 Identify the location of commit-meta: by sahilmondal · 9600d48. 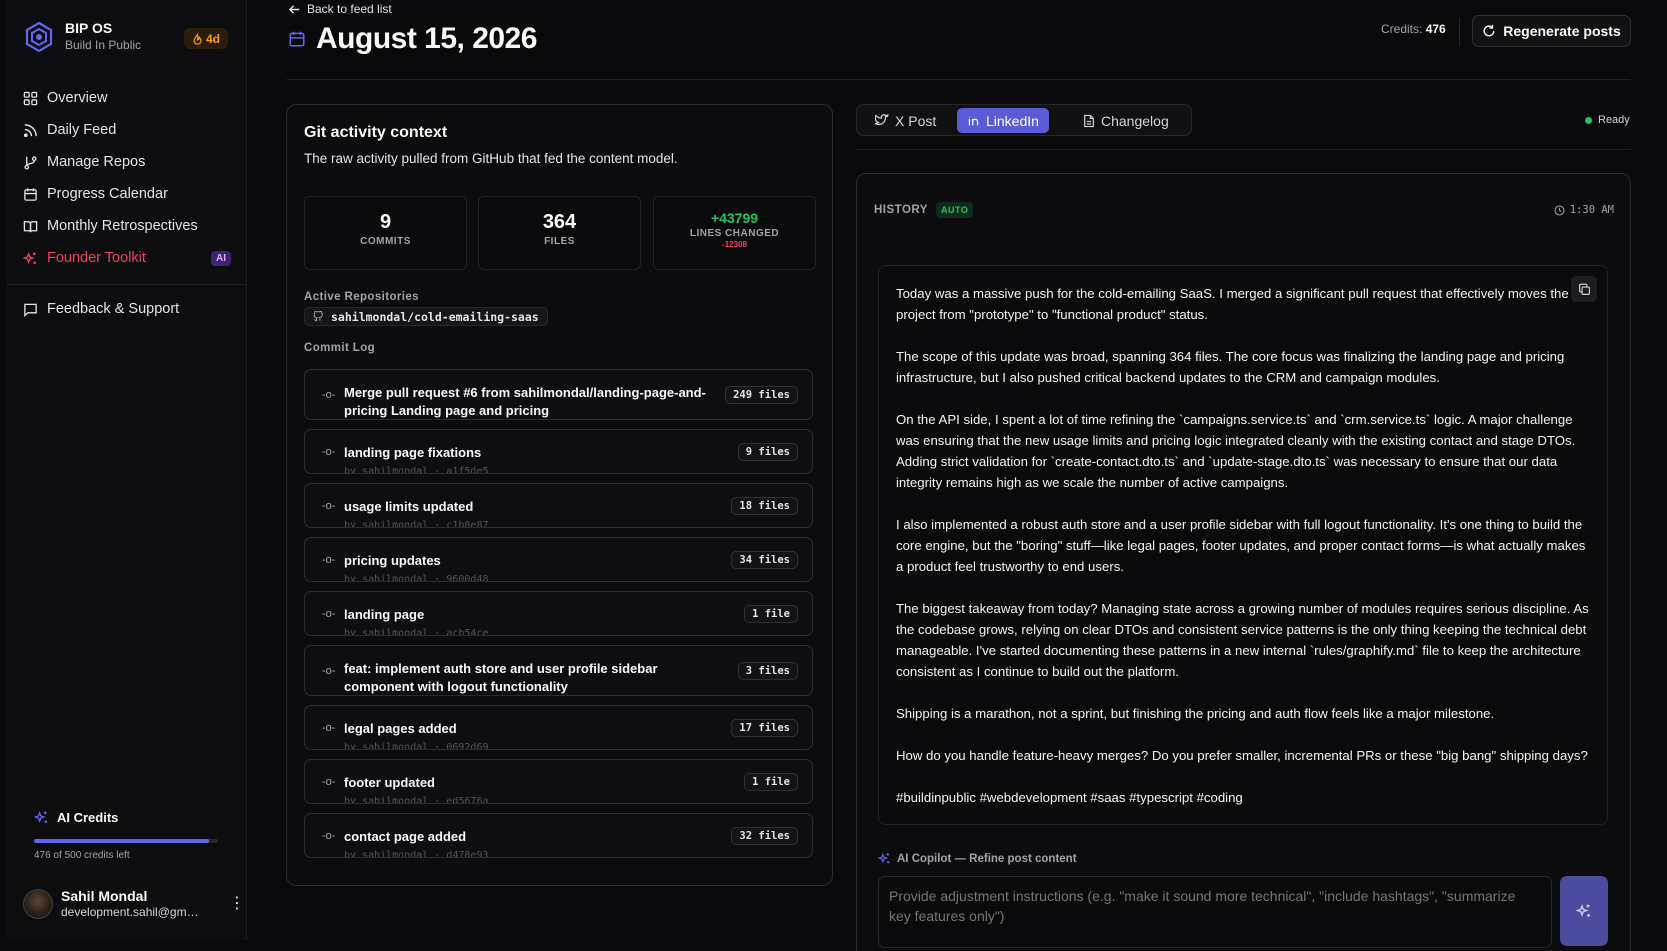
(416, 578).